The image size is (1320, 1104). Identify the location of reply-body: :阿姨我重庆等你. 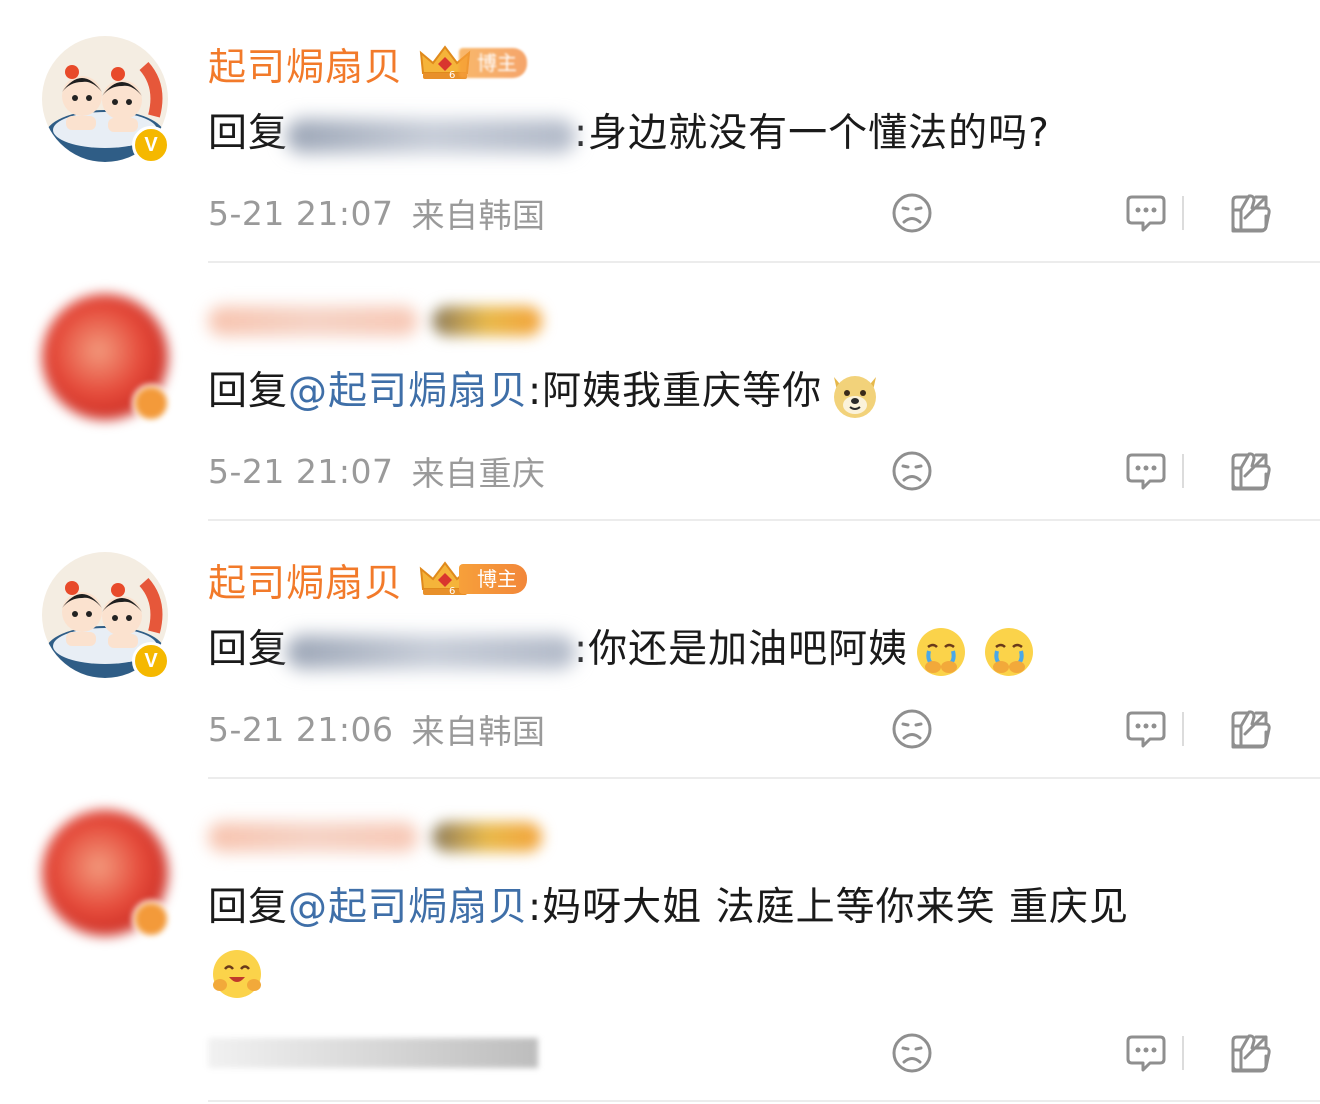
(675, 391).